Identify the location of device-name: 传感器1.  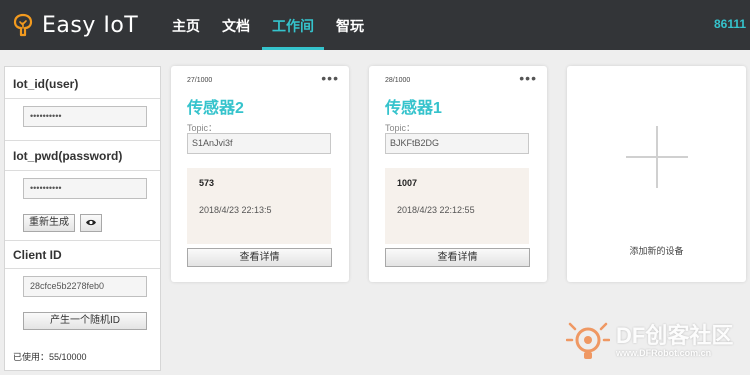
(413, 108).